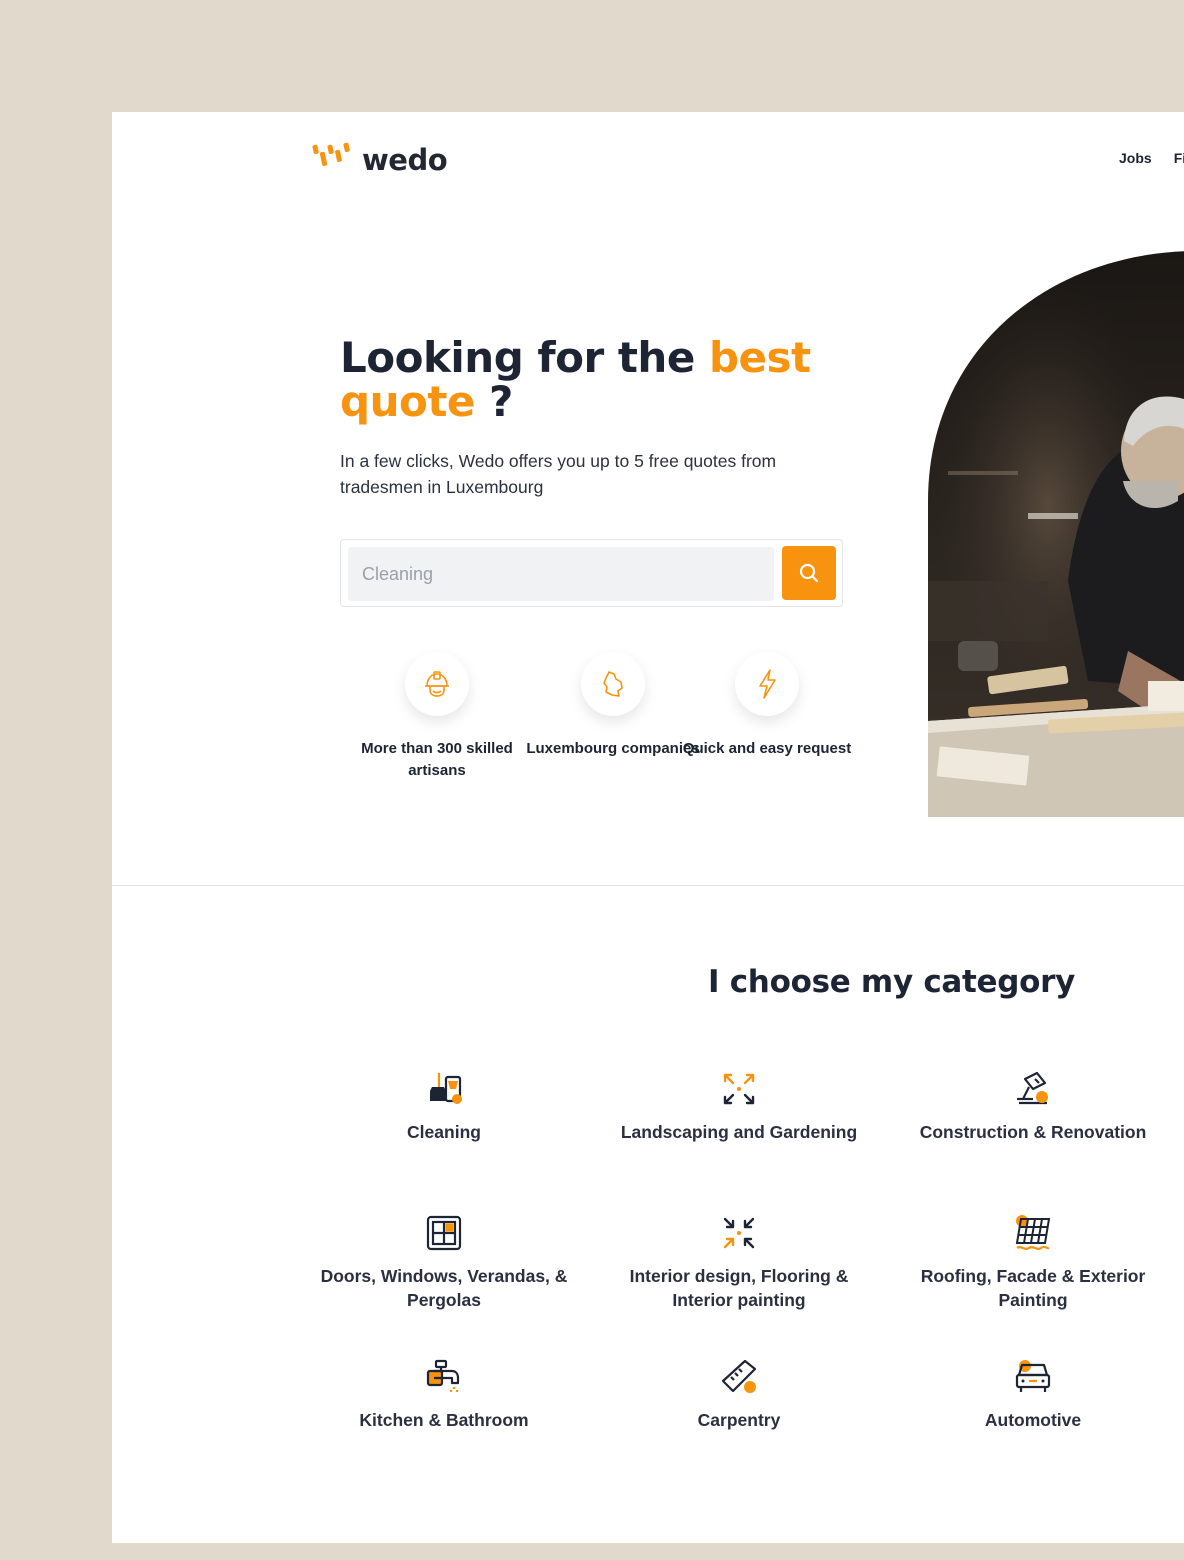 Image resolution: width=1184 pixels, height=1560 pixels. Describe the element at coordinates (1135, 158) in the screenshot. I see `nav-item-jobs: Jobs` at that location.